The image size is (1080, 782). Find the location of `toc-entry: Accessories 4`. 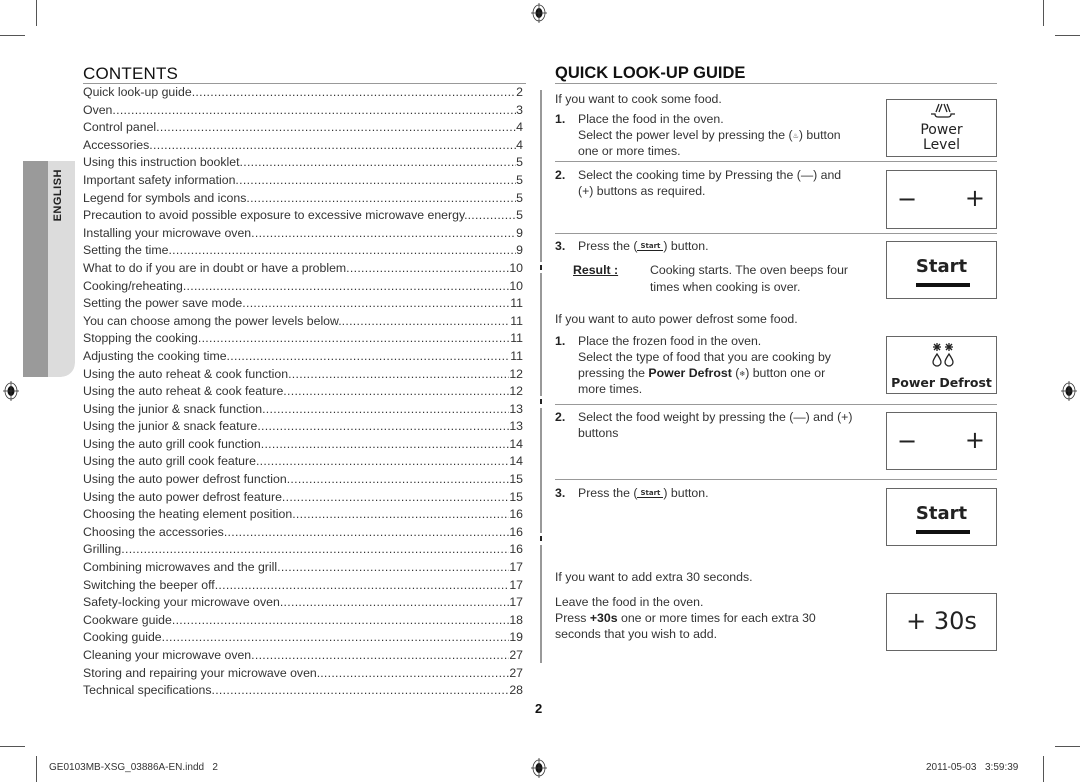

toc-entry: Accessories 4 is located at coordinates (303, 146).